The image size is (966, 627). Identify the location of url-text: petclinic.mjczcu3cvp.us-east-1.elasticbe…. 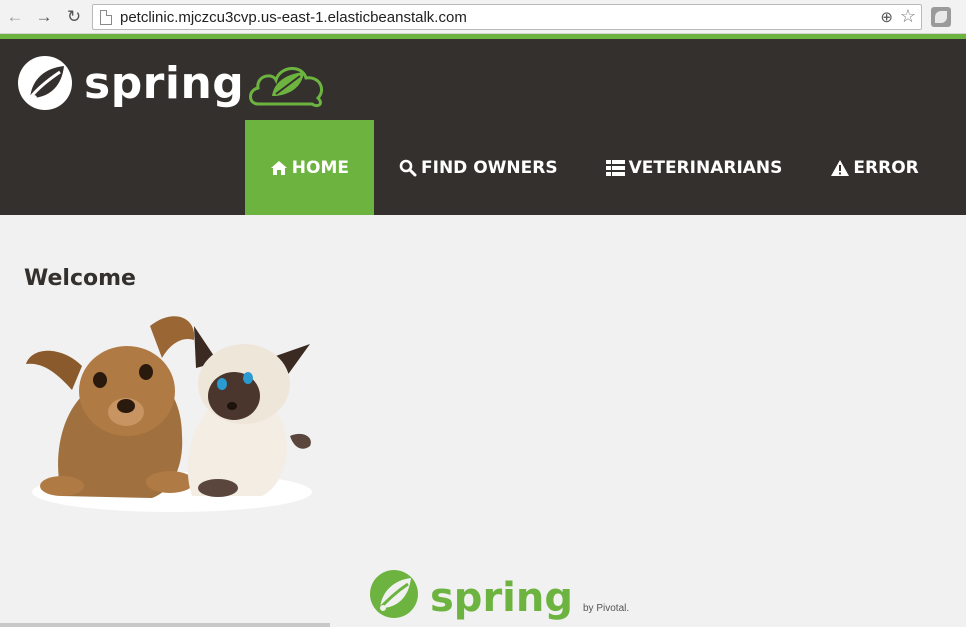
(293, 17).